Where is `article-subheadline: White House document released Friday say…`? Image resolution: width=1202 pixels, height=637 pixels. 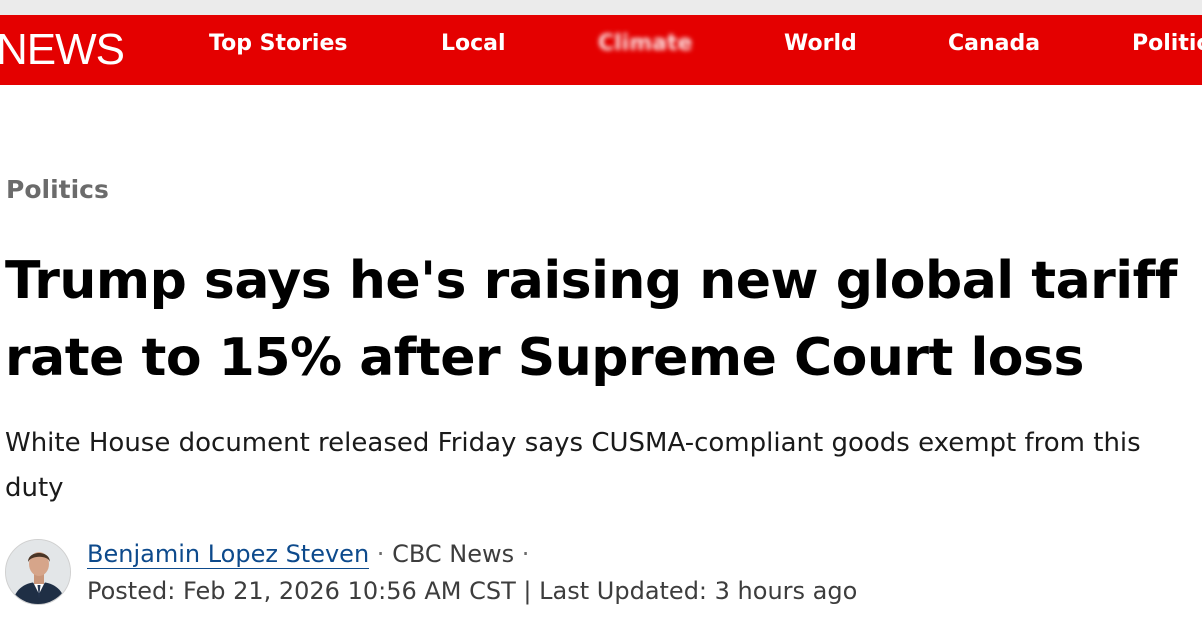 article-subheadline: White House document released Friday say… is located at coordinates (573, 465).